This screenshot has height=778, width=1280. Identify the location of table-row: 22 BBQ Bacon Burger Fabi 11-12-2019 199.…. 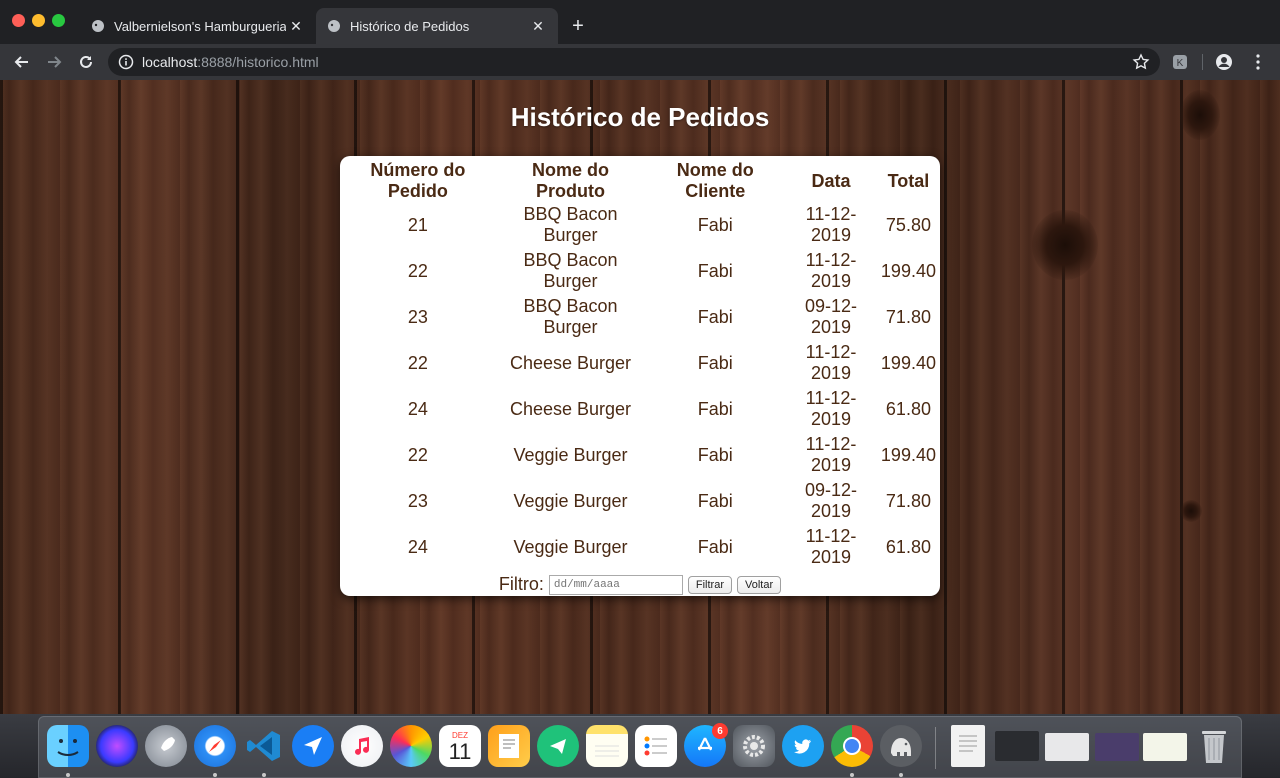
(640, 271).